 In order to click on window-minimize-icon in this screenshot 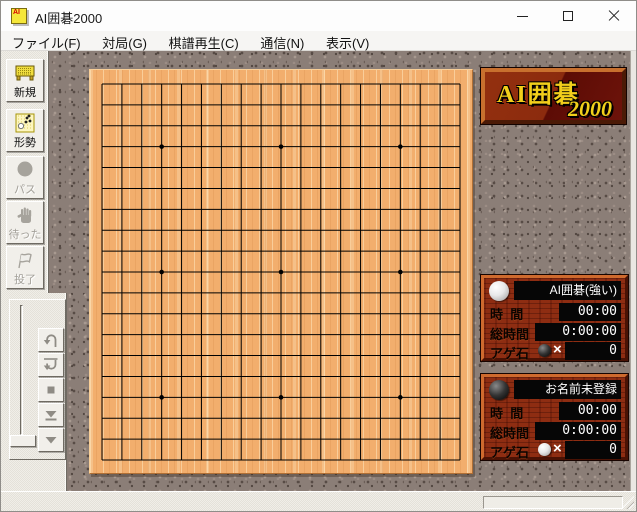, I will do `click(522, 16)`.